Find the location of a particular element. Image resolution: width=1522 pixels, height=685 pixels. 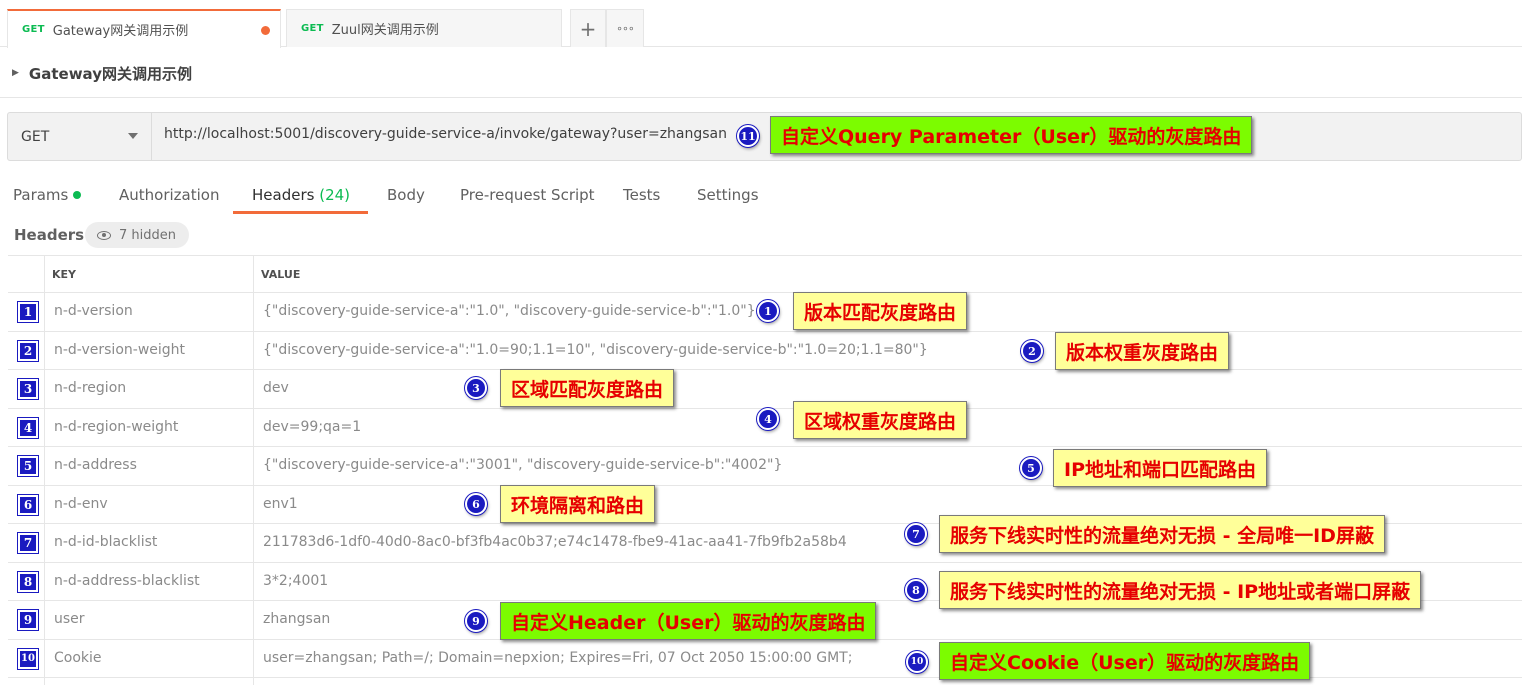

header-key: n-d-env is located at coordinates (81, 504).